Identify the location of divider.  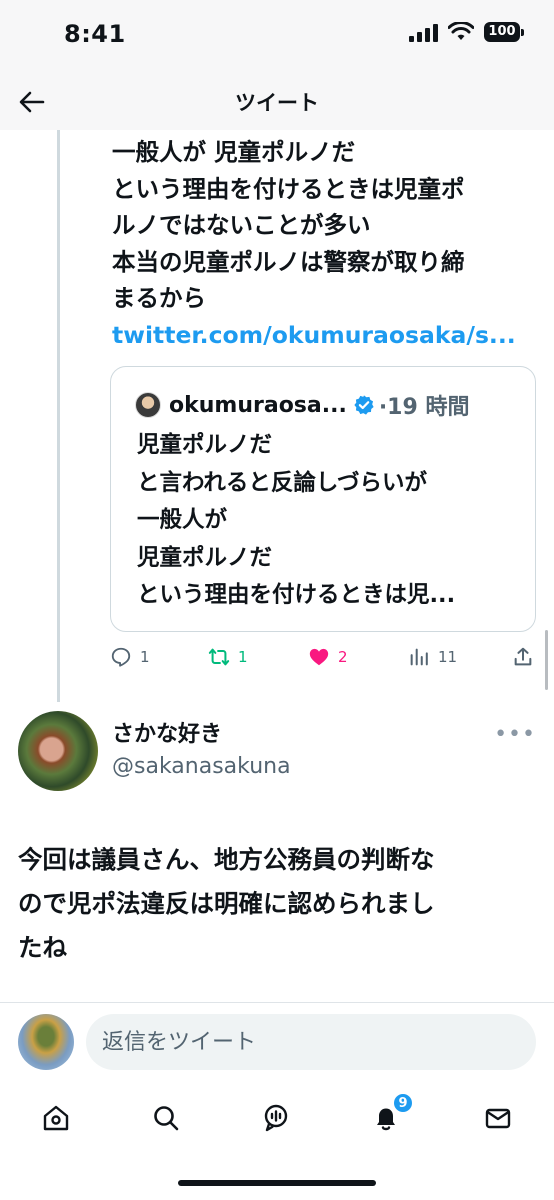
(277, 1002).